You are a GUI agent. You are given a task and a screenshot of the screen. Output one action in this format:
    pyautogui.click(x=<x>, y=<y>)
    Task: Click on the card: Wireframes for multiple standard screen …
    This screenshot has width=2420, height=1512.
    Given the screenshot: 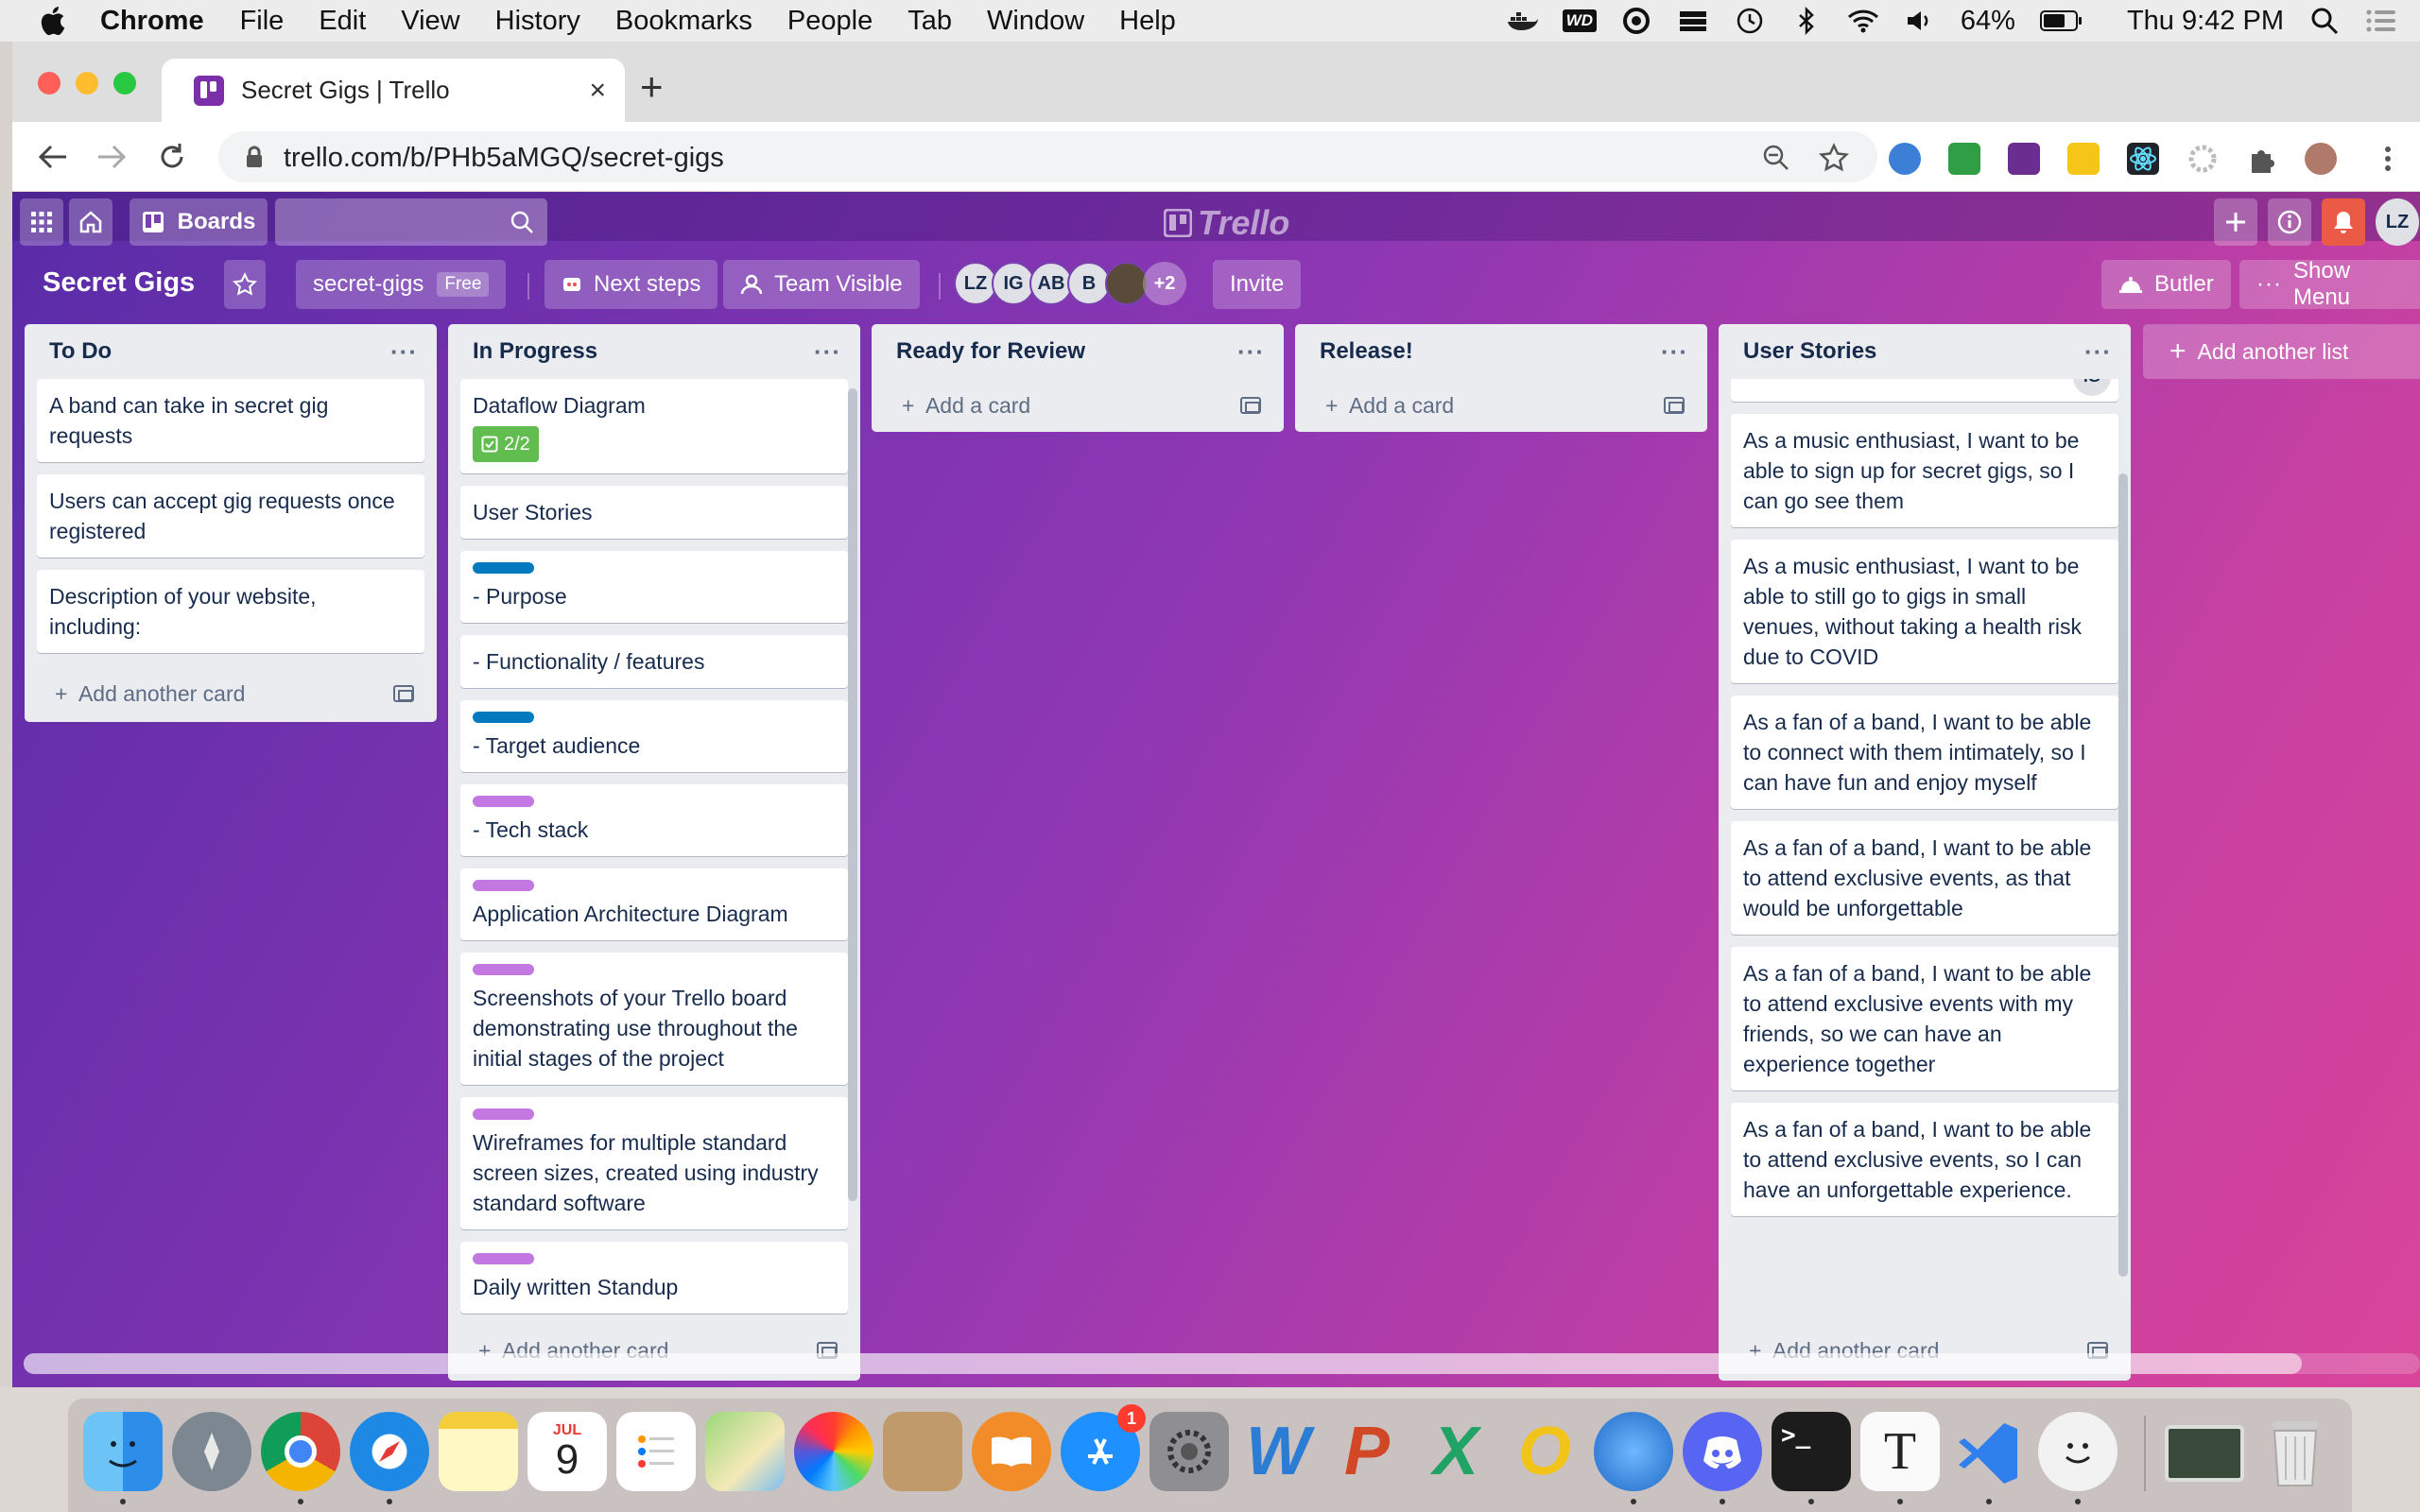 What is the action you would take?
    pyautogui.click(x=654, y=1163)
    